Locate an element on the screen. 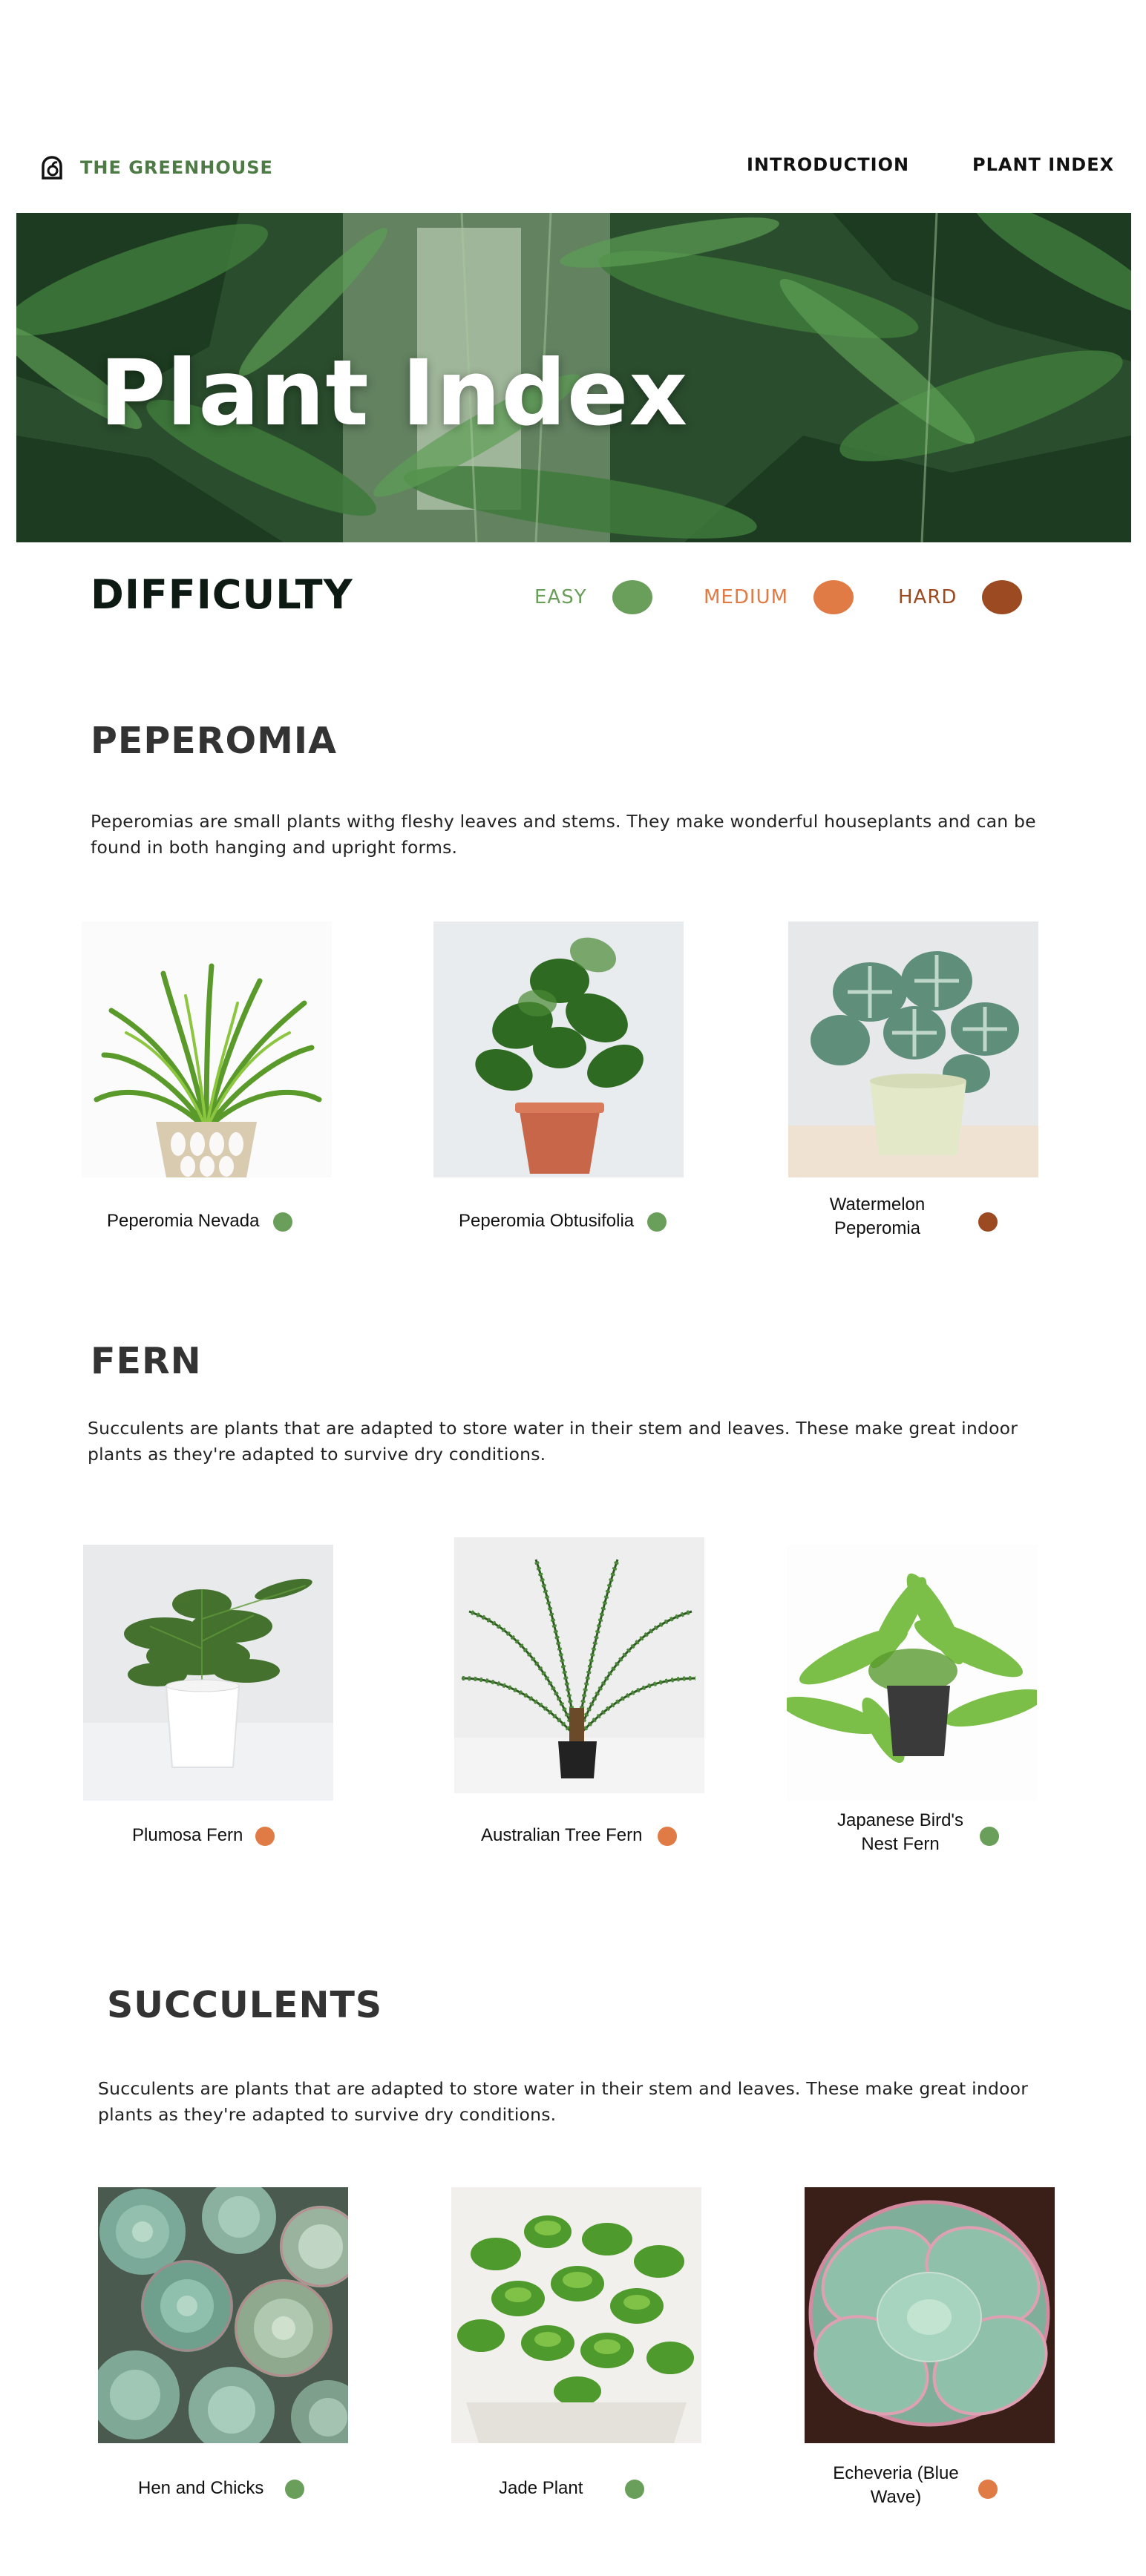 The image size is (1146, 2576). hero-title: Plant Index is located at coordinates (394, 393).